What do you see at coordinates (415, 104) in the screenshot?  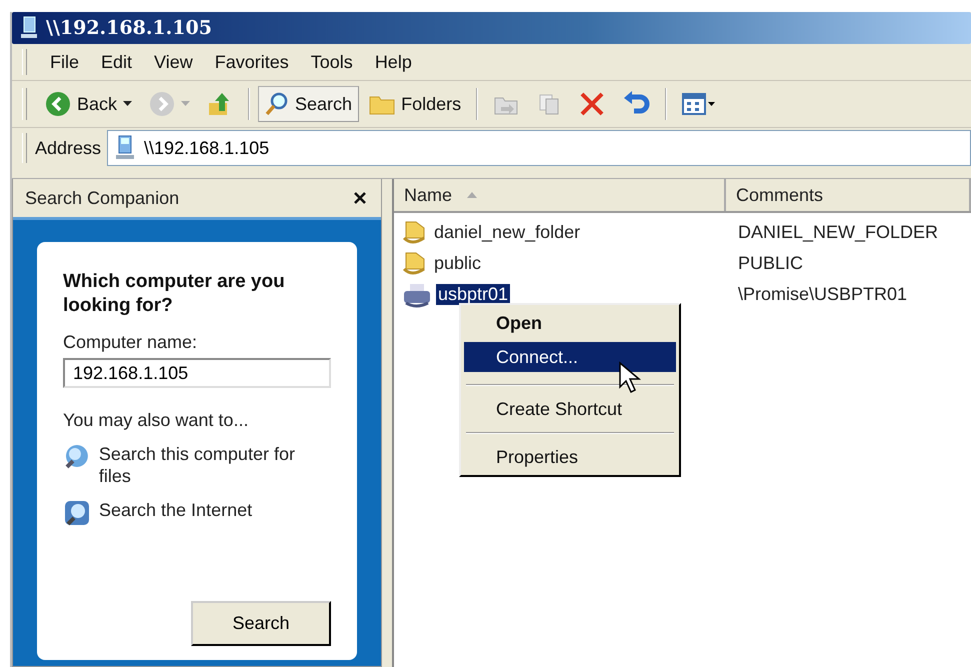 I see `folders-button: Folders` at bounding box center [415, 104].